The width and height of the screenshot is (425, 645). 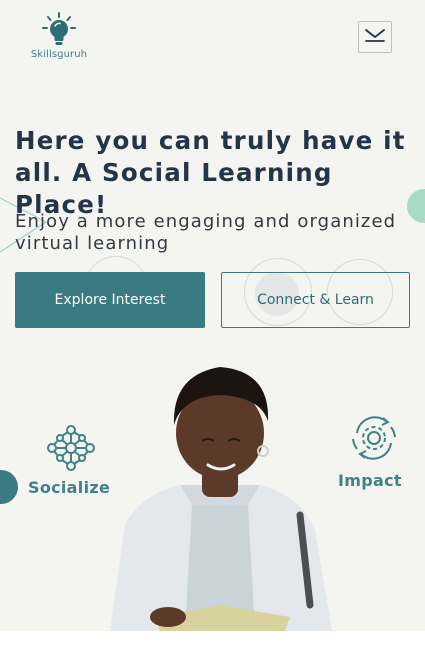 What do you see at coordinates (315, 300) in the screenshot?
I see `connect-learn-button: Connect & Learn` at bounding box center [315, 300].